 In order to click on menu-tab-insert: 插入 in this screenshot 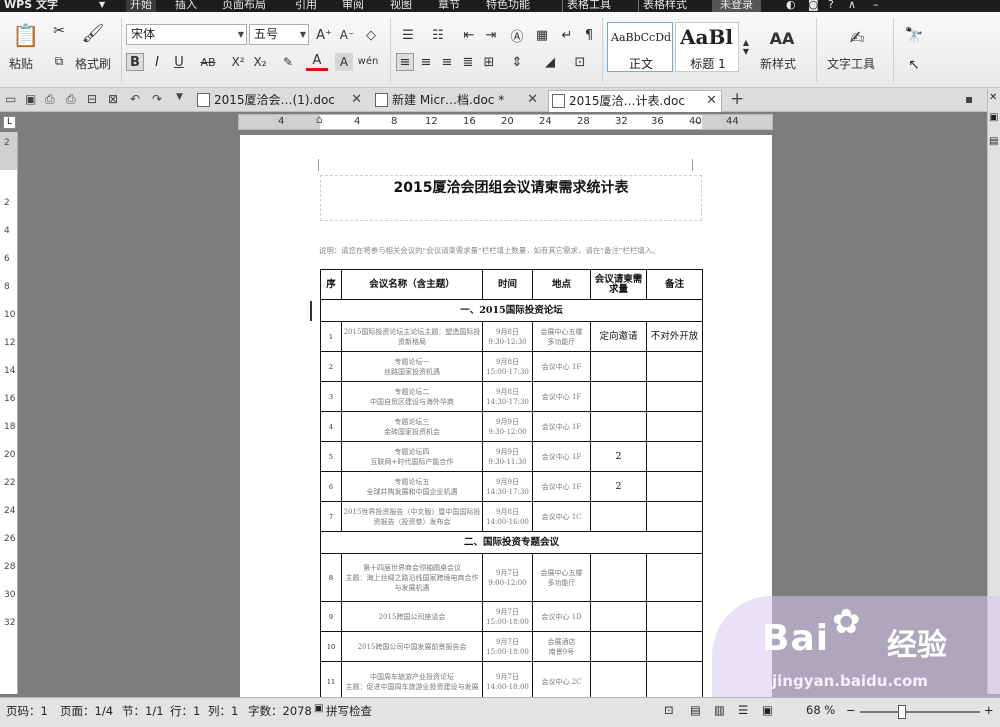, I will do `click(186, 6)`.